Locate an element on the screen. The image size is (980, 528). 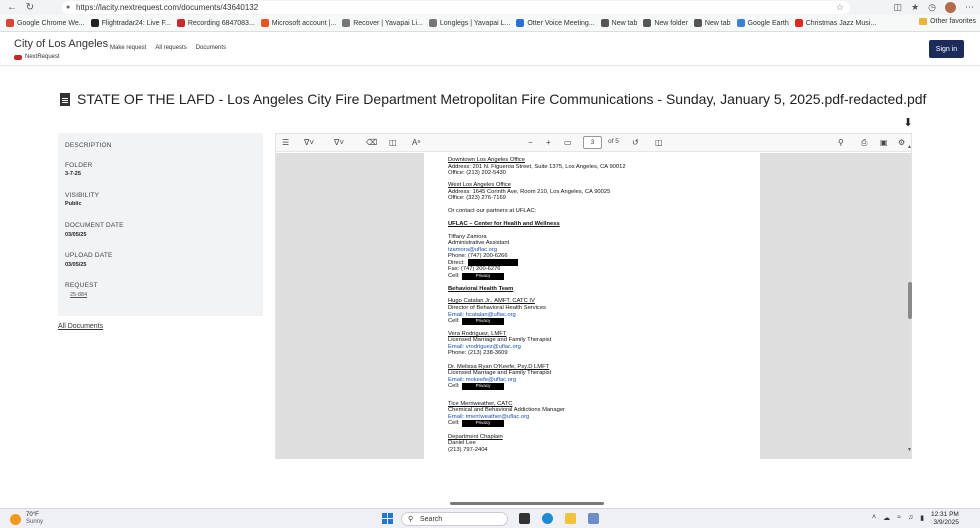
bookmark-label: Google Earth is located at coordinates (768, 23).